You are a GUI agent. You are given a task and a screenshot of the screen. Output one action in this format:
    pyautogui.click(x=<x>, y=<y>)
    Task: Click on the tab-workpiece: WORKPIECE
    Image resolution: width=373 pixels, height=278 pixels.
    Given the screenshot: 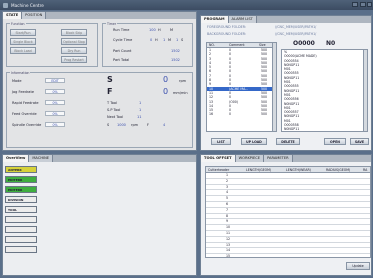 What is the action you would take?
    pyautogui.click(x=250, y=158)
    